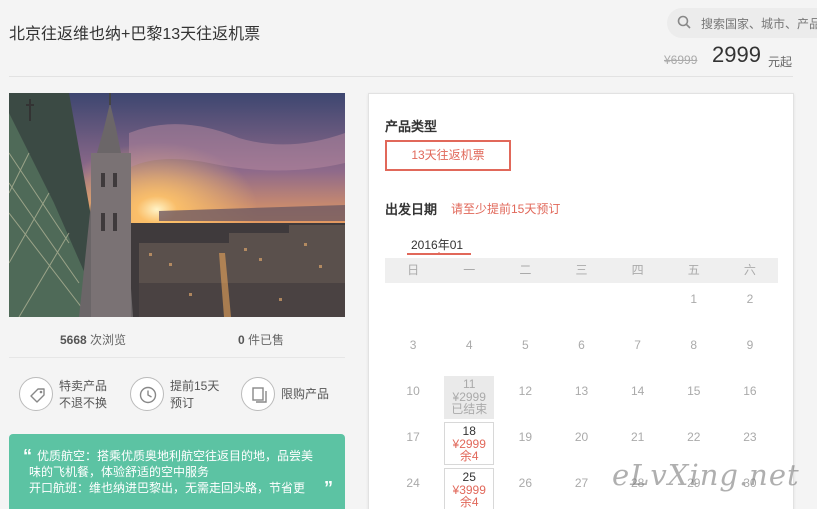 This screenshot has width=817, height=509. I want to click on feature-special-sale: 特卖产品 不退不换, so click(74, 395).